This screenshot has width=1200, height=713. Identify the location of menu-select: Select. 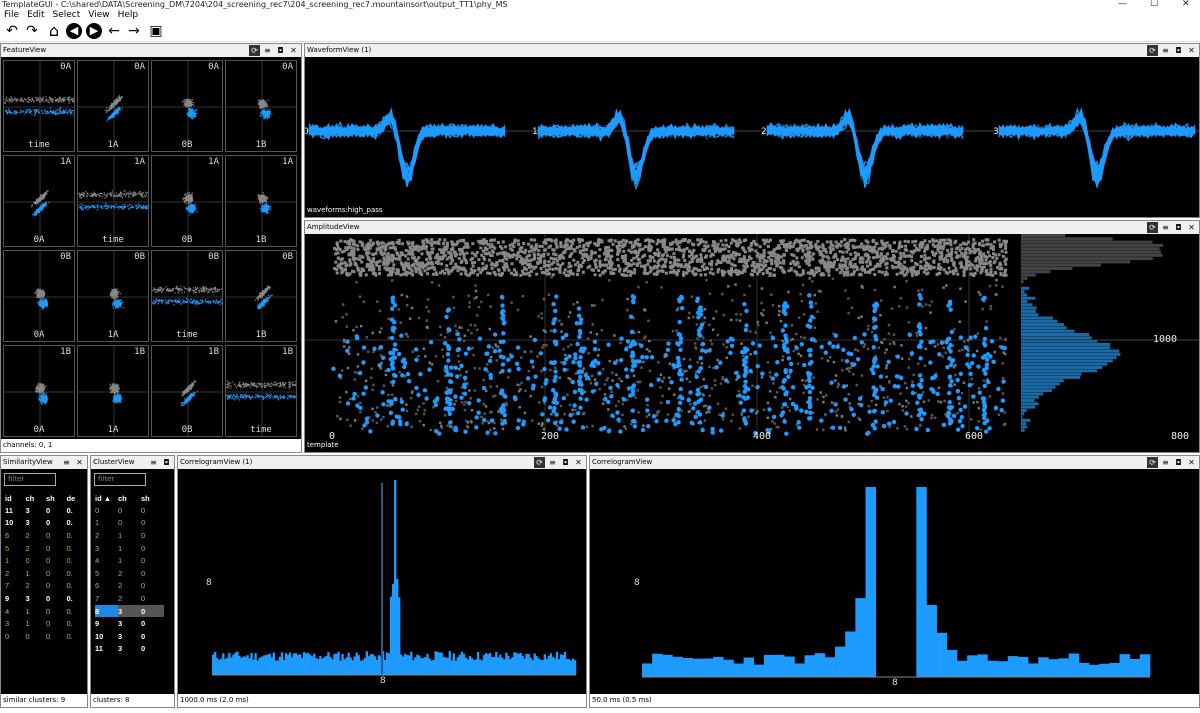
(67, 15).